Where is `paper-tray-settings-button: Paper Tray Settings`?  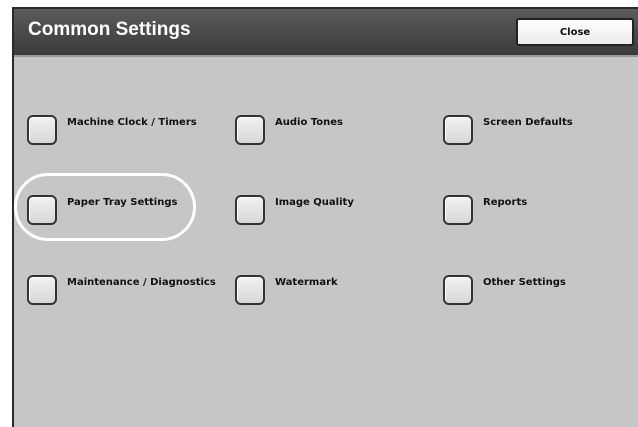
paper-tray-settings-button: Paper Tray Settings is located at coordinates (102, 210).